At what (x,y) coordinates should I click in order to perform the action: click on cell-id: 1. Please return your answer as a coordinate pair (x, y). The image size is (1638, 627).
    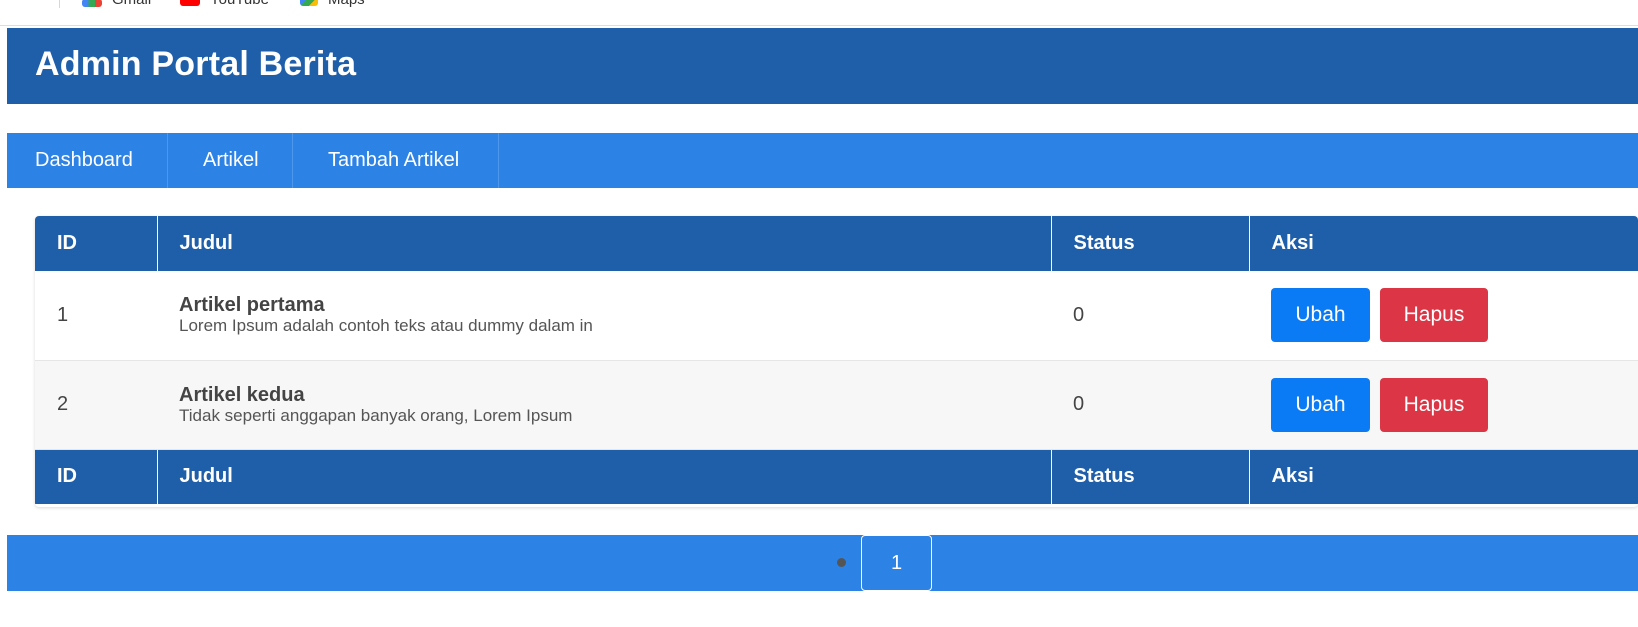
    Looking at the image, I should click on (96, 316).